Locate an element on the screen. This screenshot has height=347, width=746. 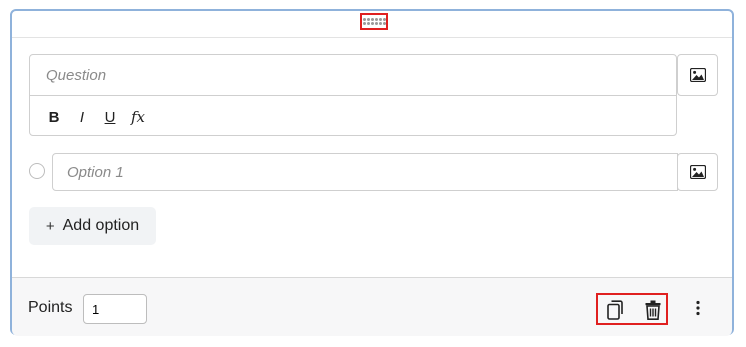
card-actions is located at coordinates (632, 309).